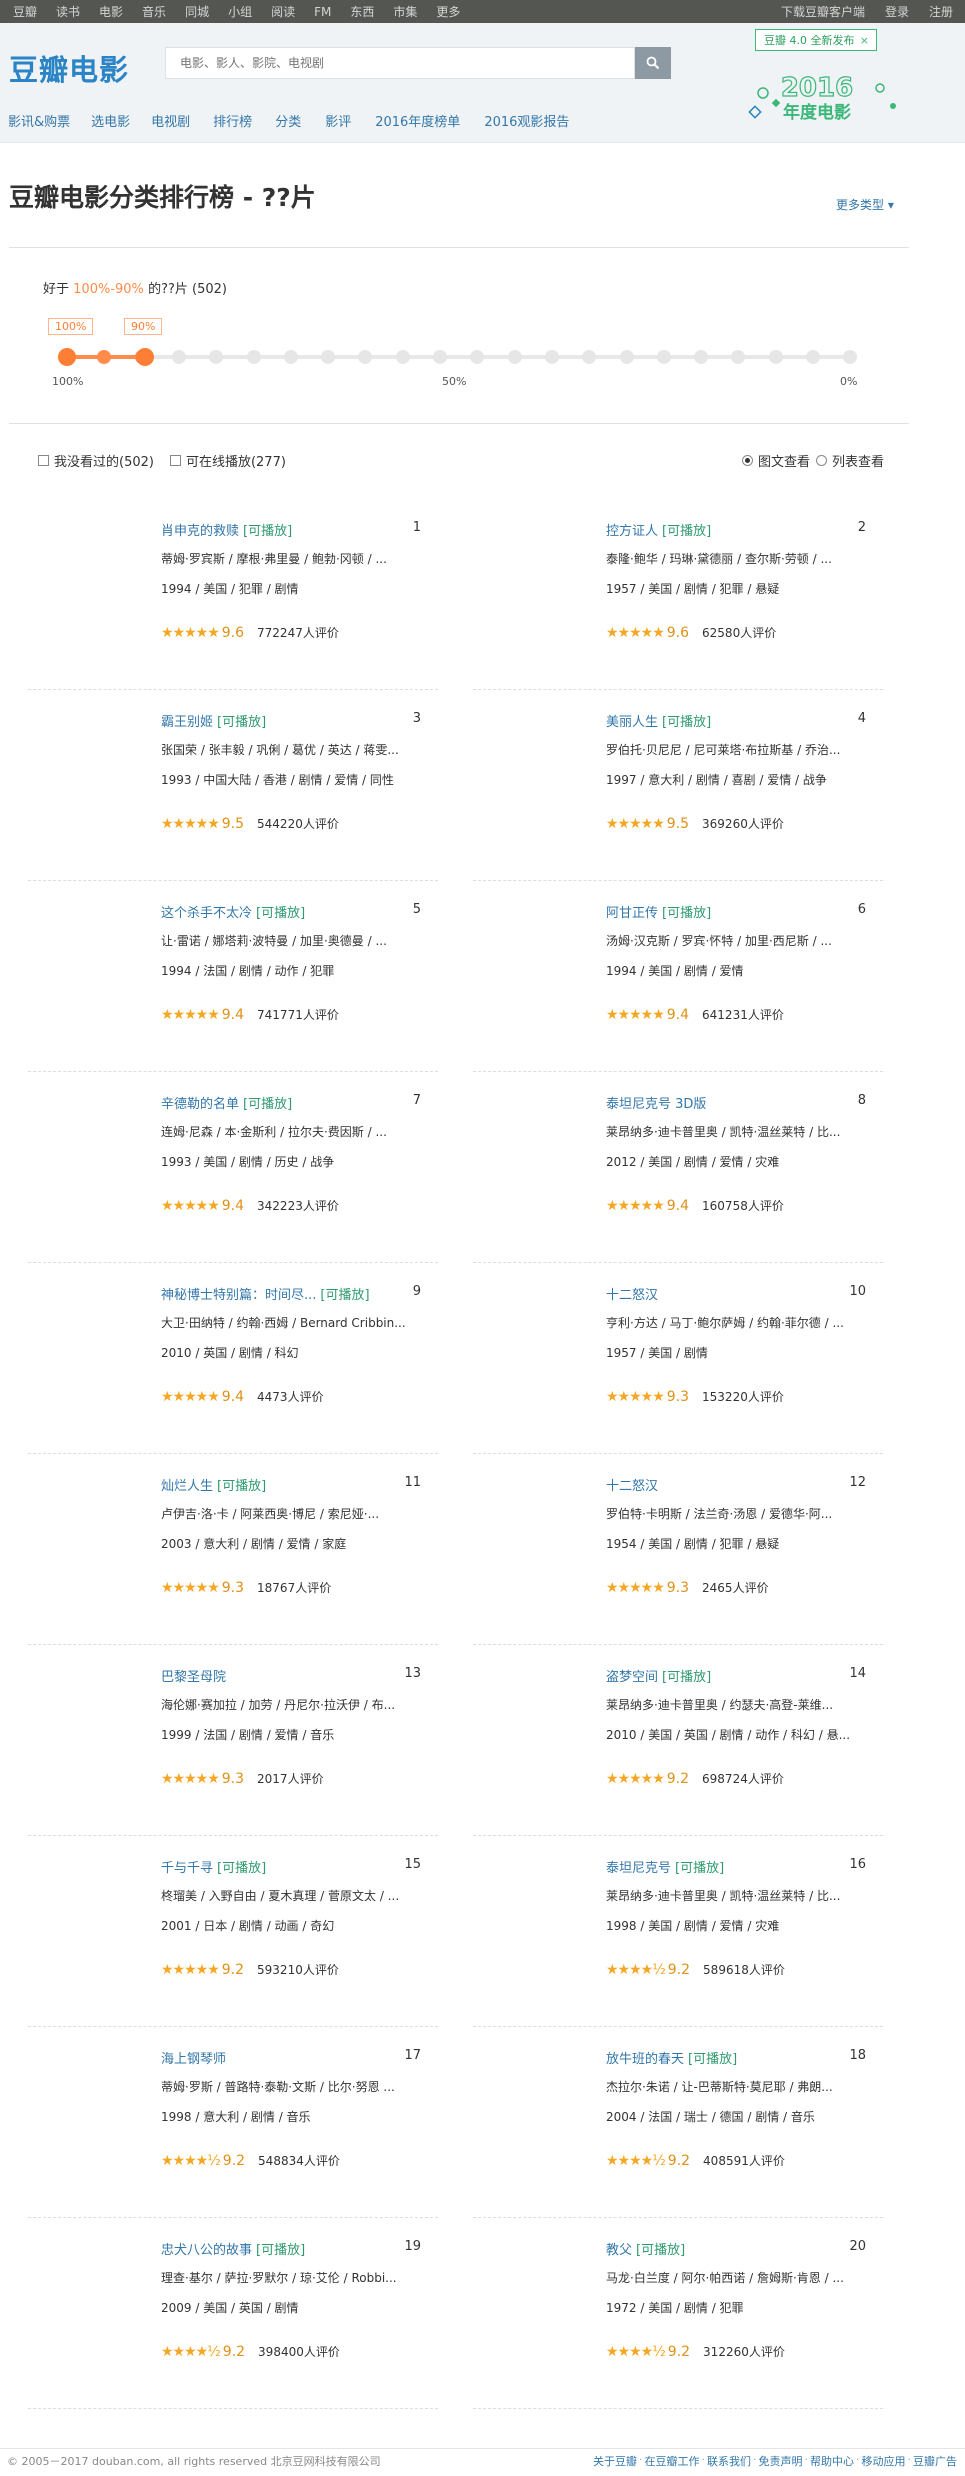 The height and width of the screenshot is (2476, 965). I want to click on movie-title: 泰坦尼克号 3D版, so click(656, 1104).